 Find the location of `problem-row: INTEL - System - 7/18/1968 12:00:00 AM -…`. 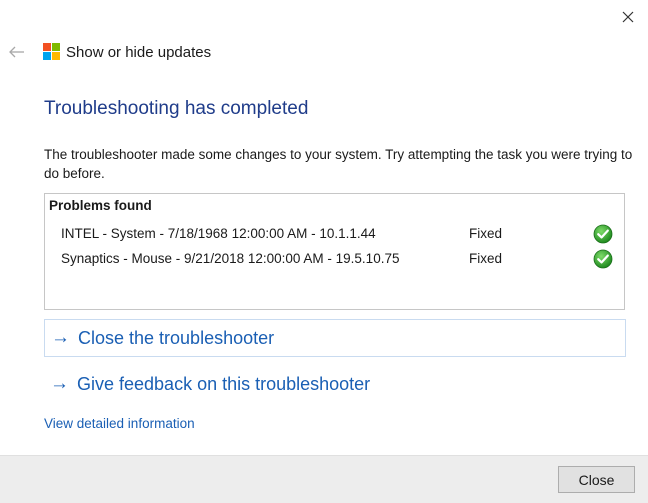

problem-row: INTEL - System - 7/18/1968 12:00:00 AM -… is located at coordinates (334, 235).